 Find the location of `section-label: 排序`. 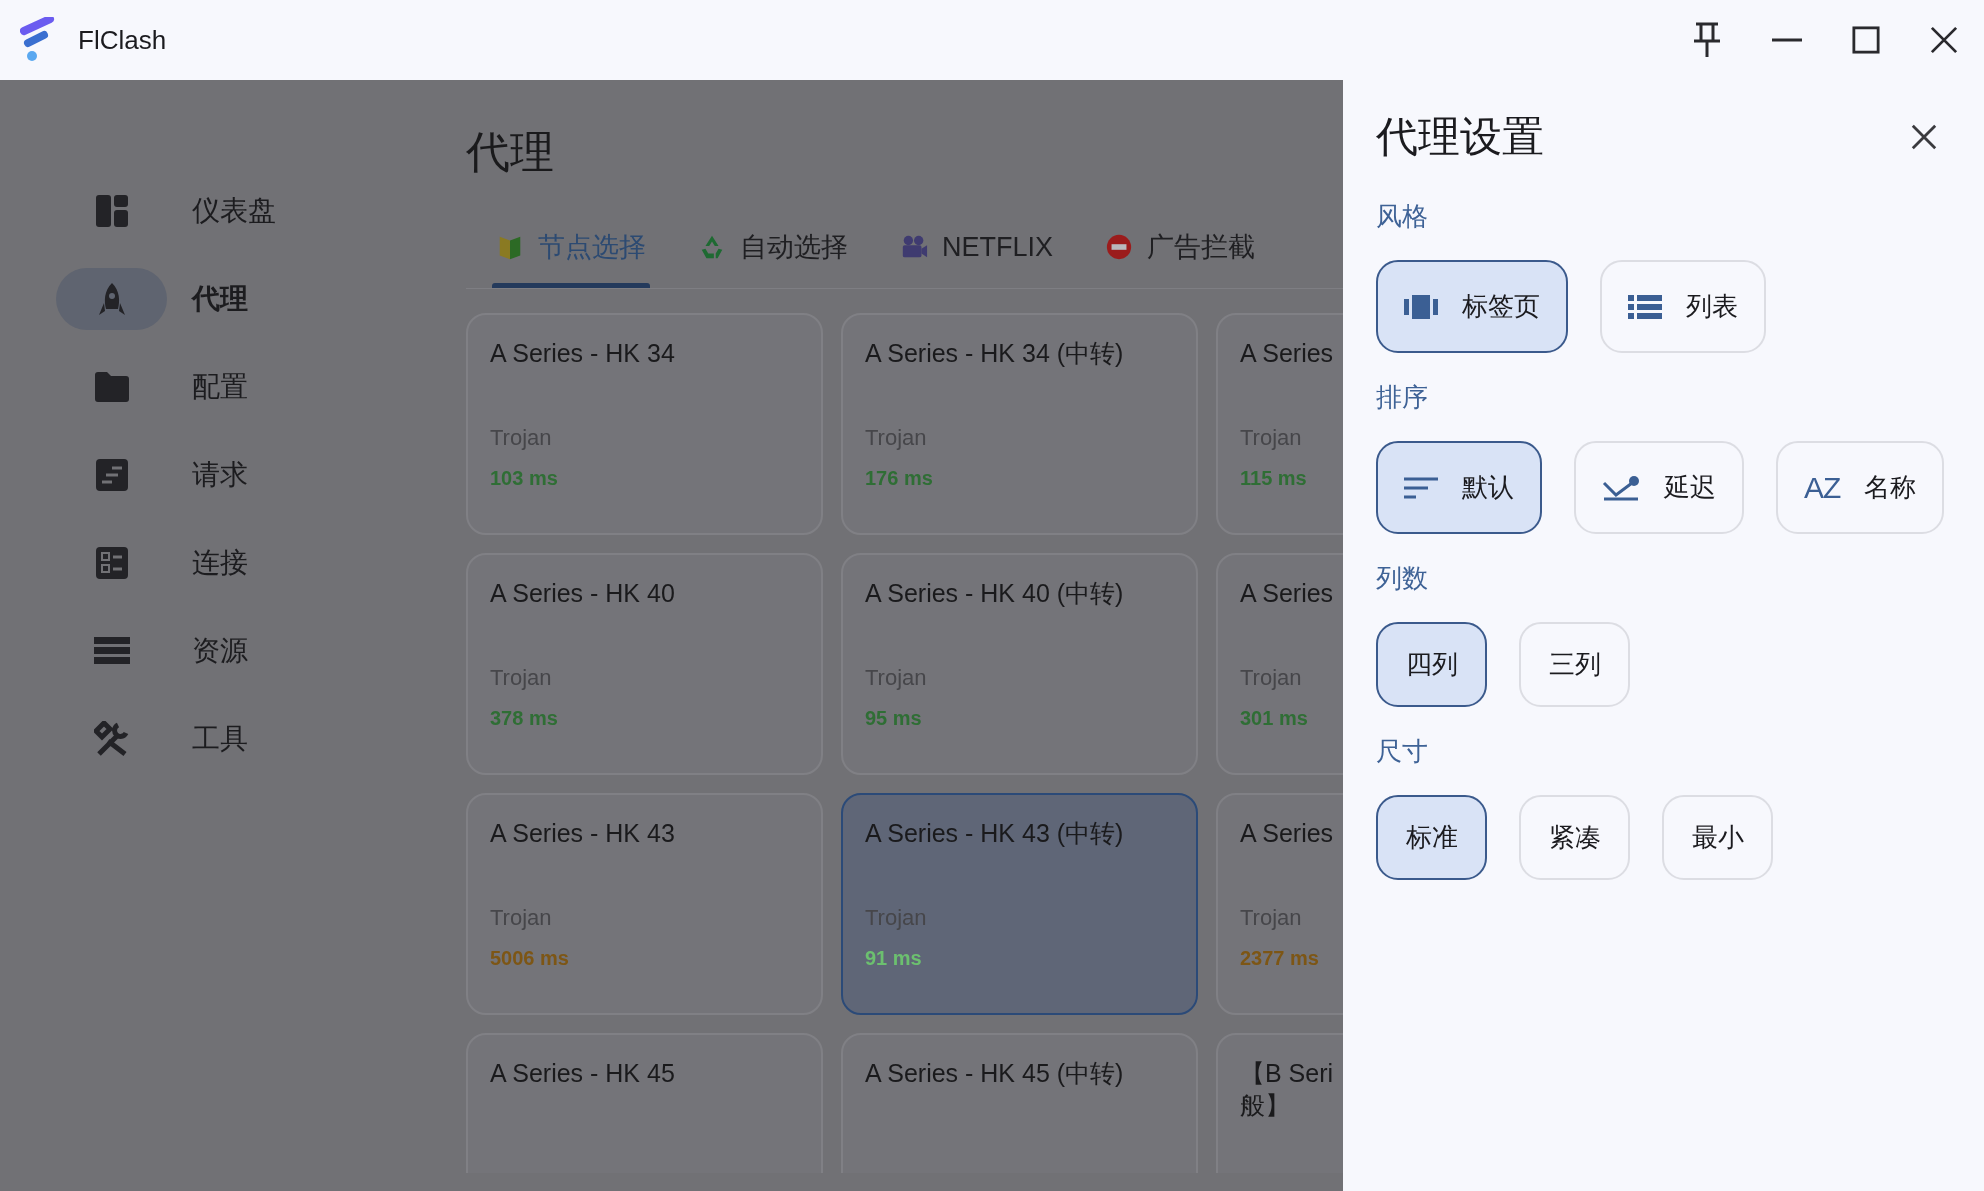

section-label: 排序 is located at coordinates (1402, 397).